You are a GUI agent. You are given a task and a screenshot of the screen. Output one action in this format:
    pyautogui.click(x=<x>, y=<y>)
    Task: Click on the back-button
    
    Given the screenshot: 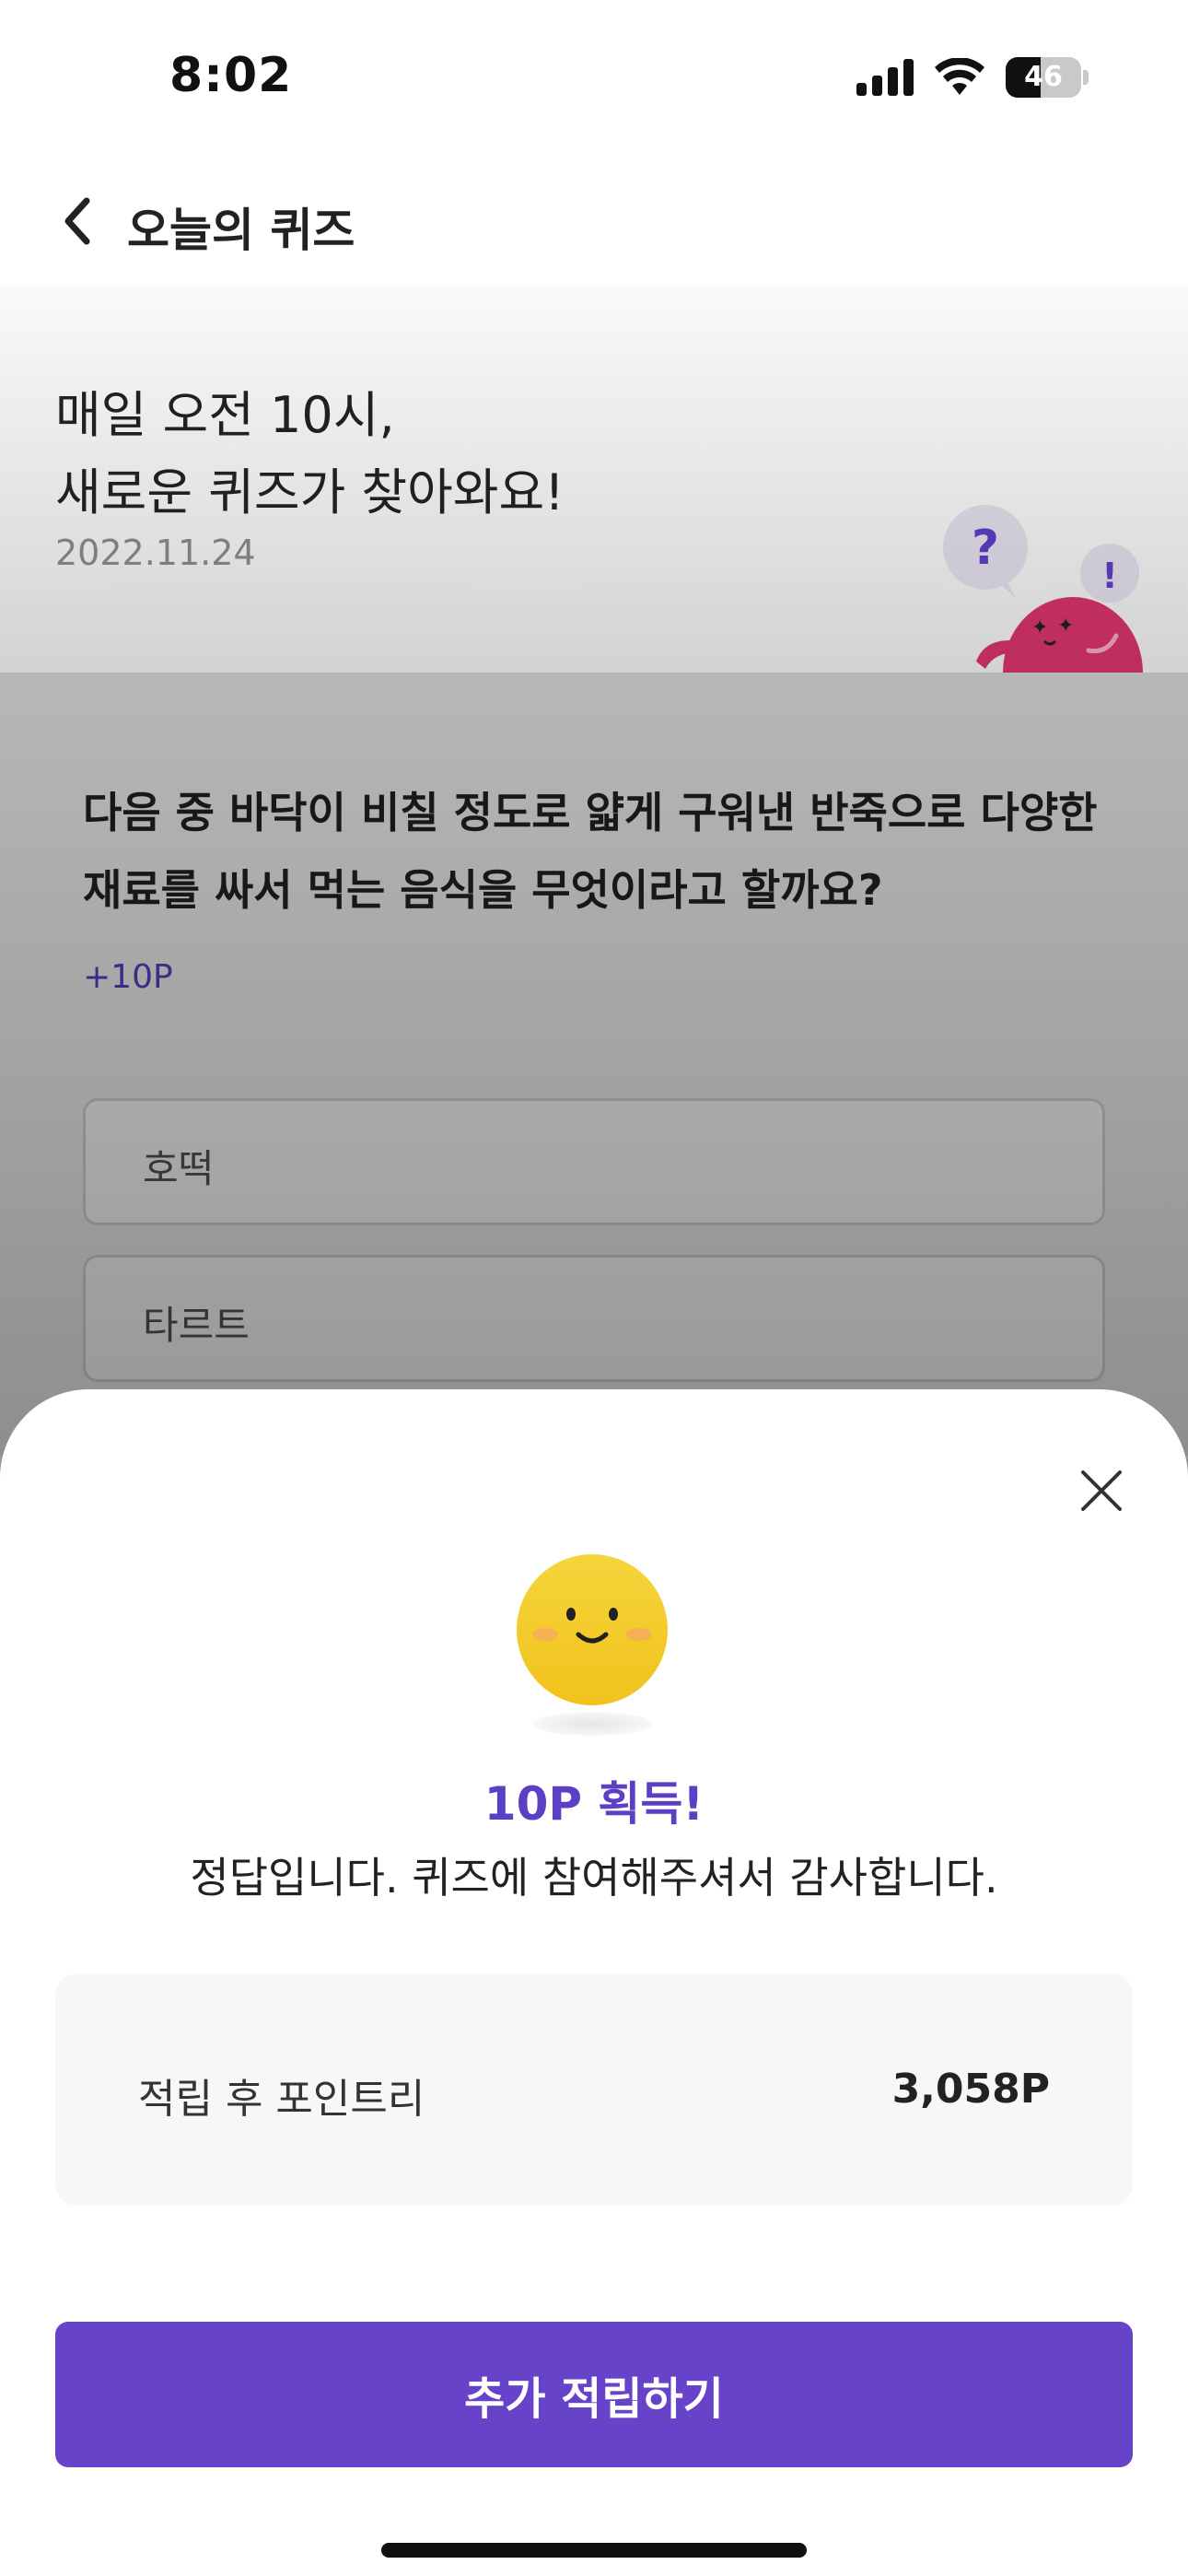 What is the action you would take?
    pyautogui.click(x=77, y=221)
    